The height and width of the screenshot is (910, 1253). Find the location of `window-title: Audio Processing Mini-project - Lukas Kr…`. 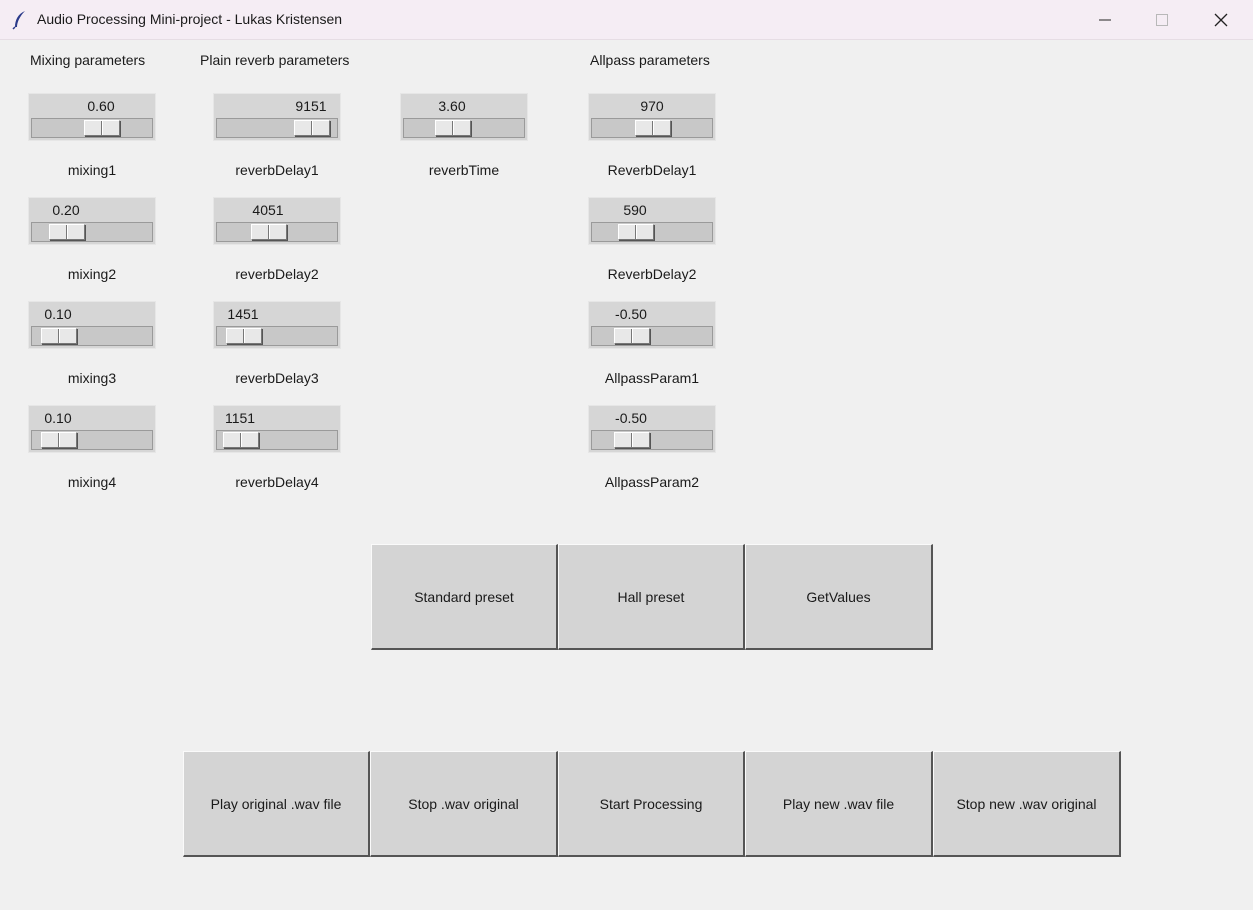

window-title: Audio Processing Mini-project - Lukas Kr… is located at coordinates (190, 19).